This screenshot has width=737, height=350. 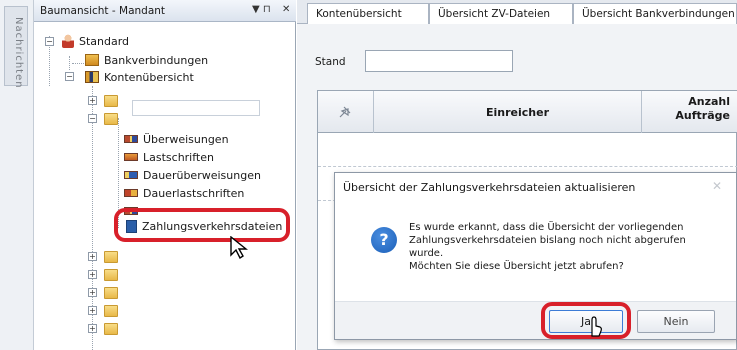 I want to click on expander-account-2: −, so click(x=92, y=118).